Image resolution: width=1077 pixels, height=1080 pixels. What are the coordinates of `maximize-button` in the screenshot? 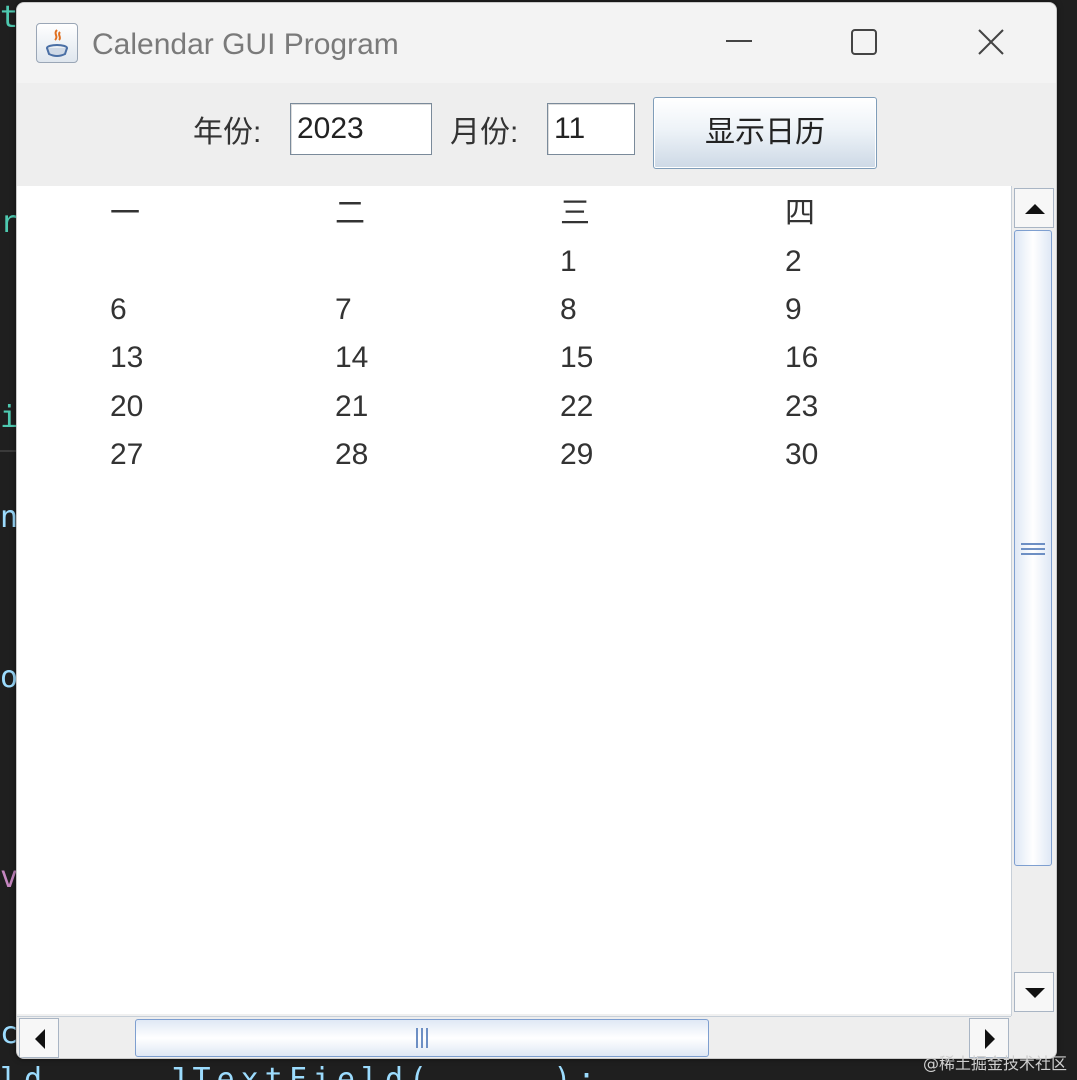 It's located at (864, 43).